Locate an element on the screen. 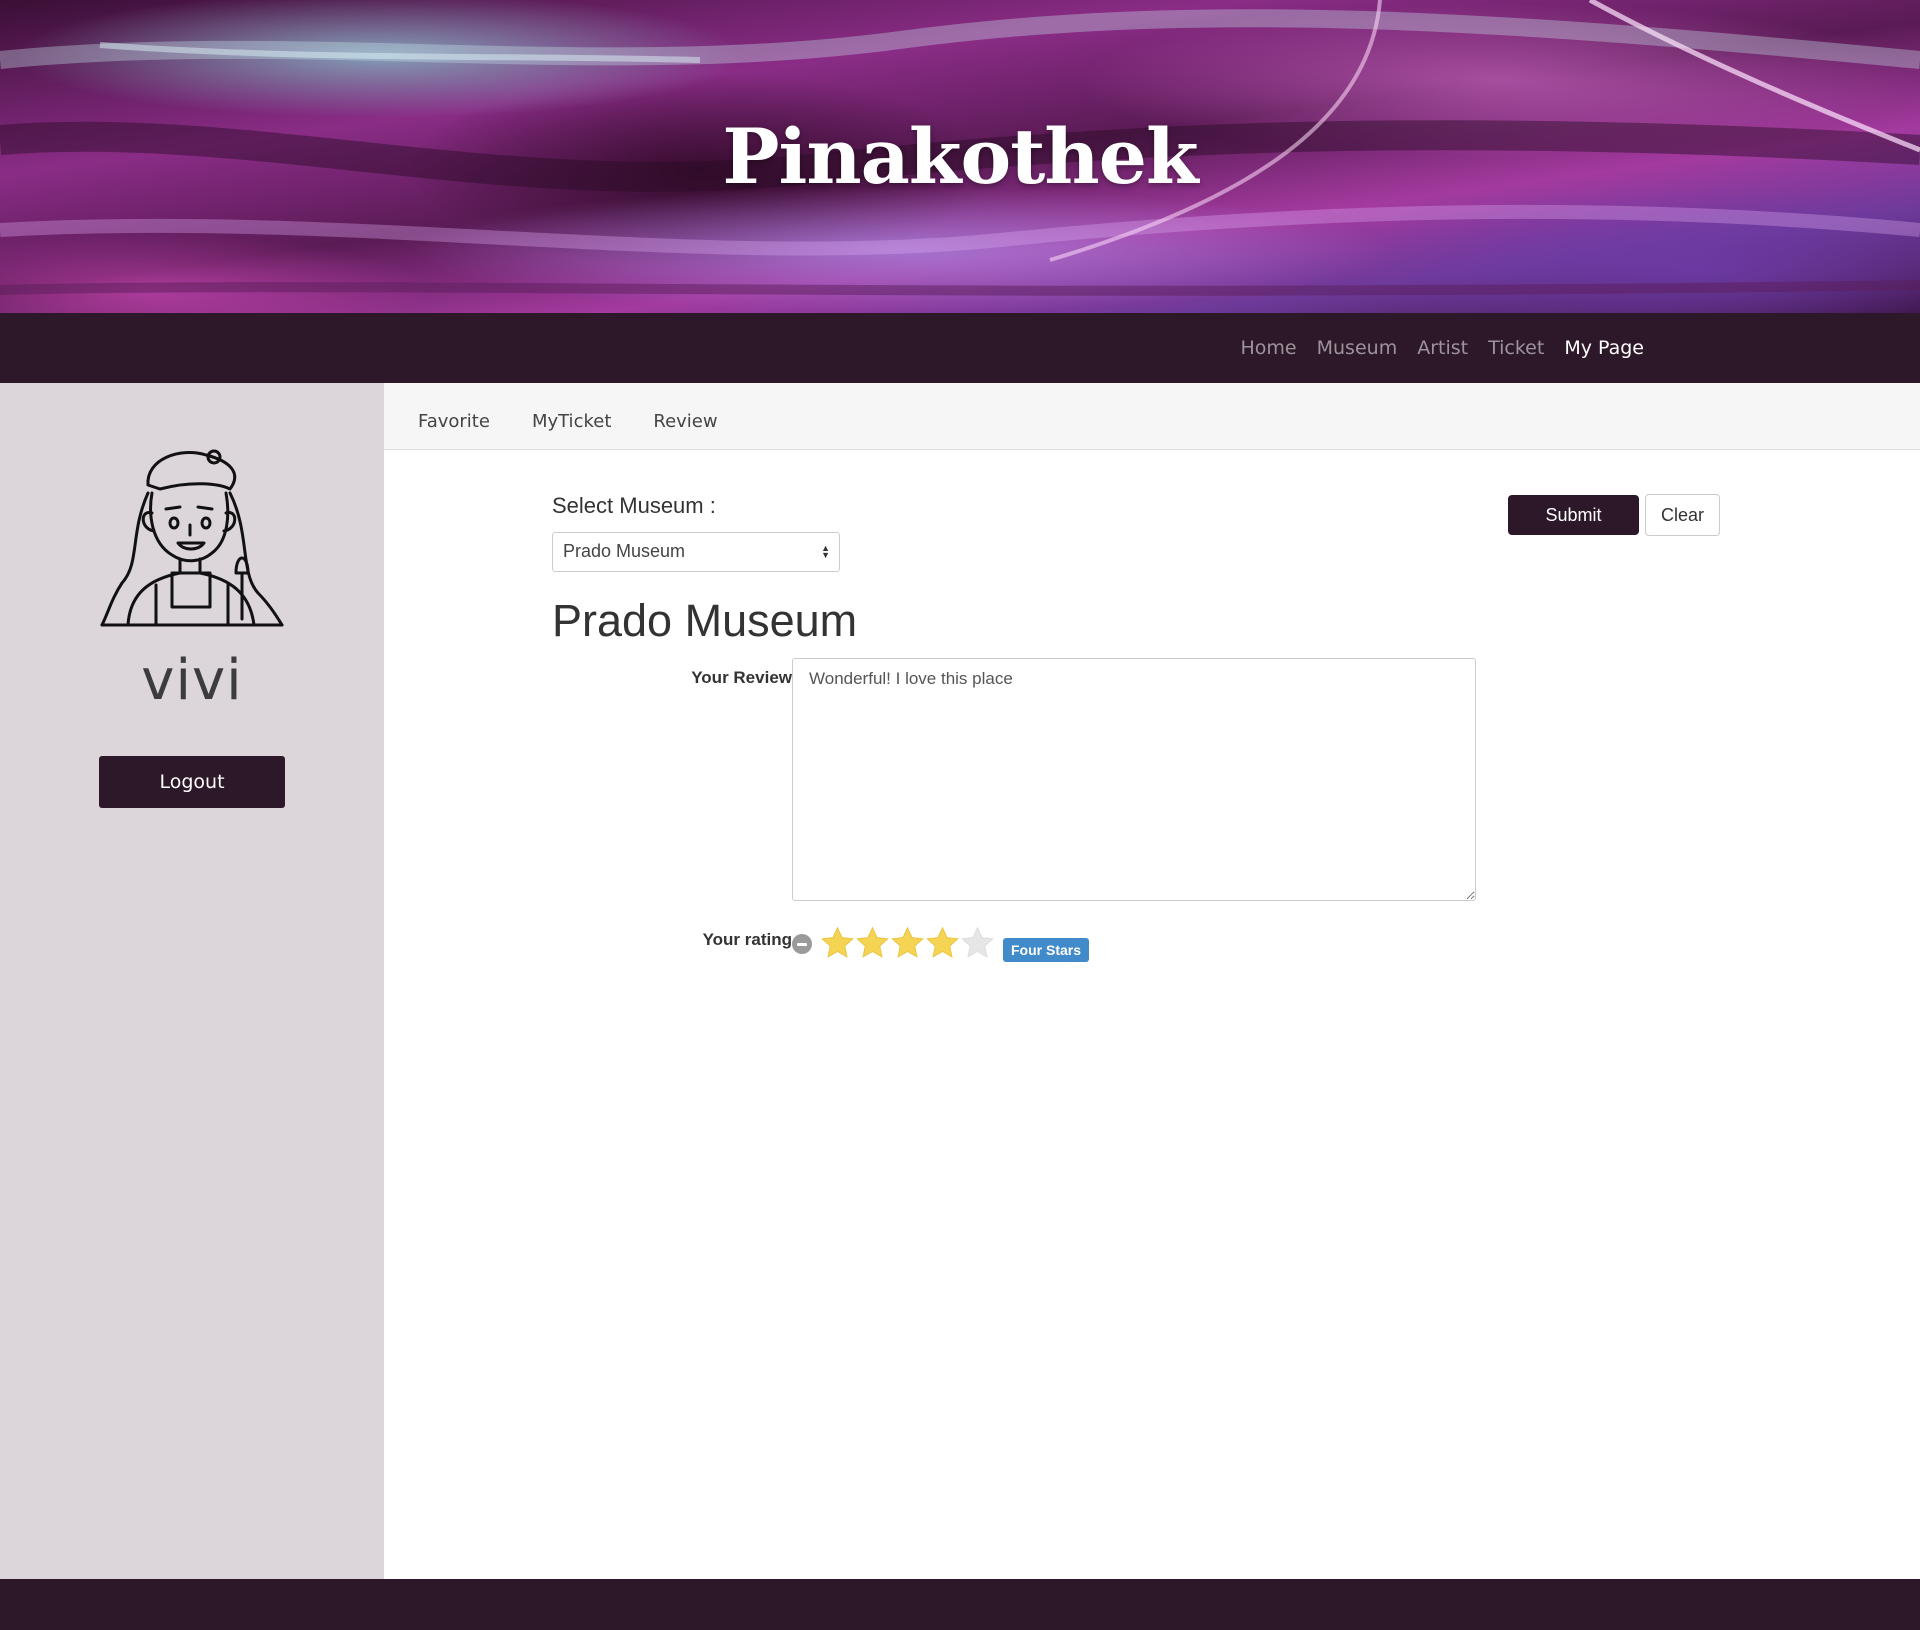 This screenshot has width=1920, height=1630. mypage-tabs: Favorite MyTicket Review is located at coordinates (1152, 416).